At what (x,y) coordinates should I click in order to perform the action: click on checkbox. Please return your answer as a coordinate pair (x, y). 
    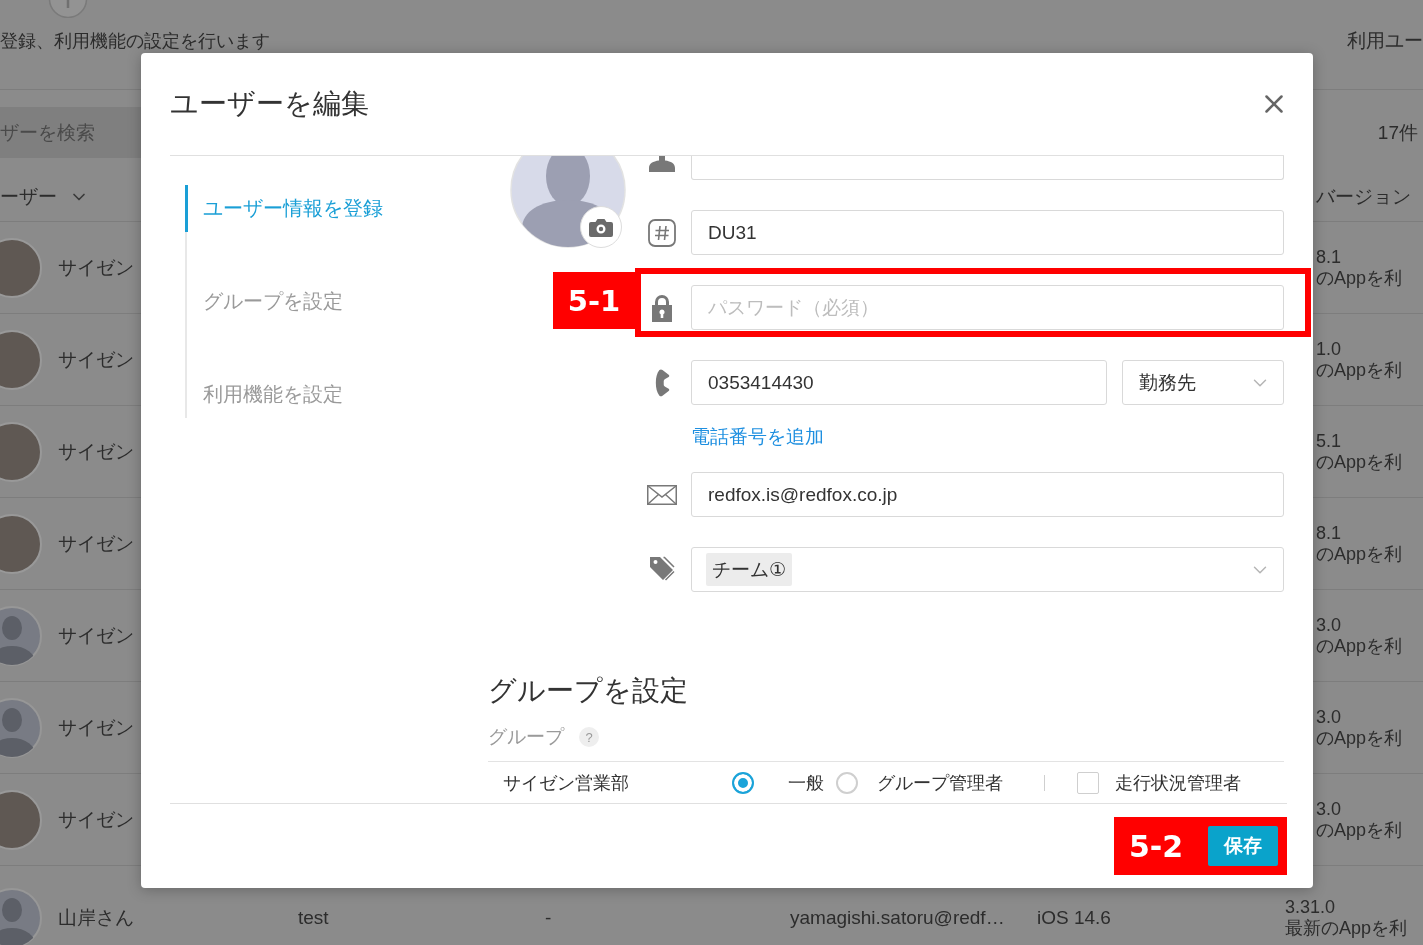
    Looking at the image, I should click on (1088, 783).